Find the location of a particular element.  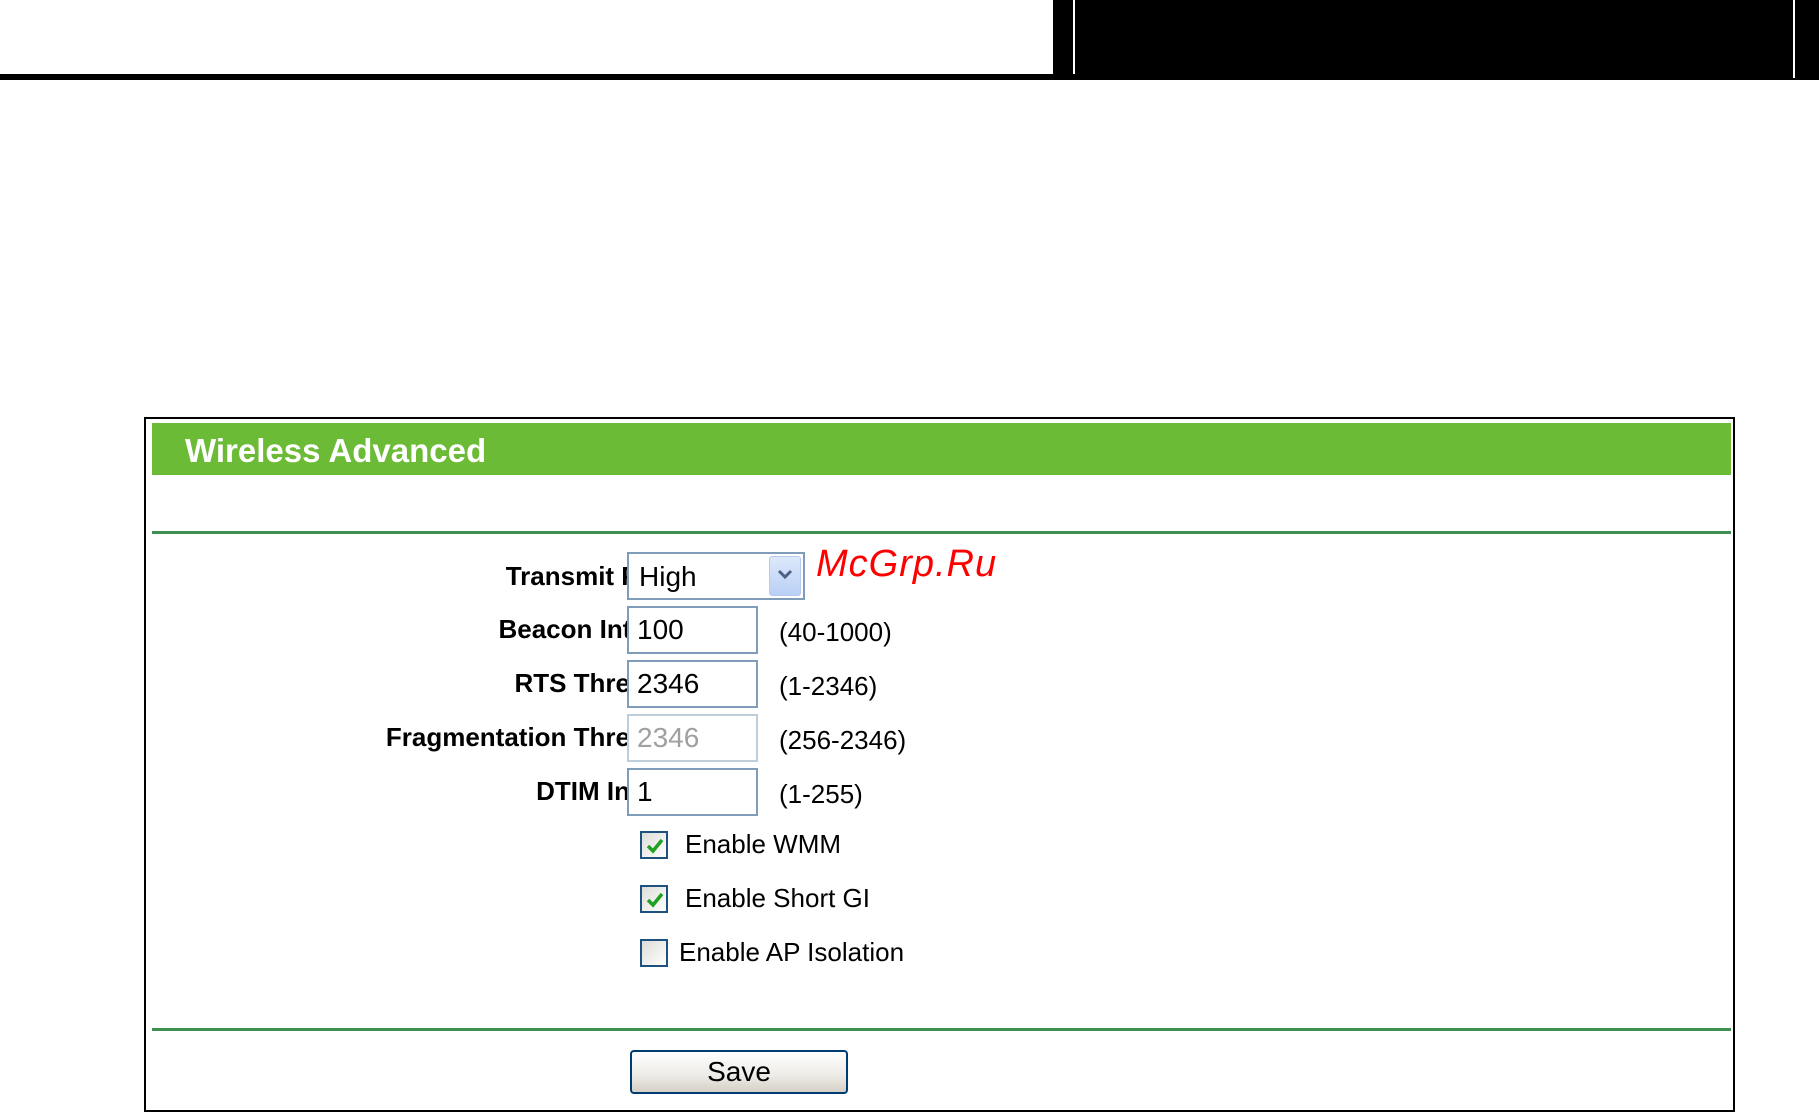

document-header-divider-right is located at coordinates (1794, 39).